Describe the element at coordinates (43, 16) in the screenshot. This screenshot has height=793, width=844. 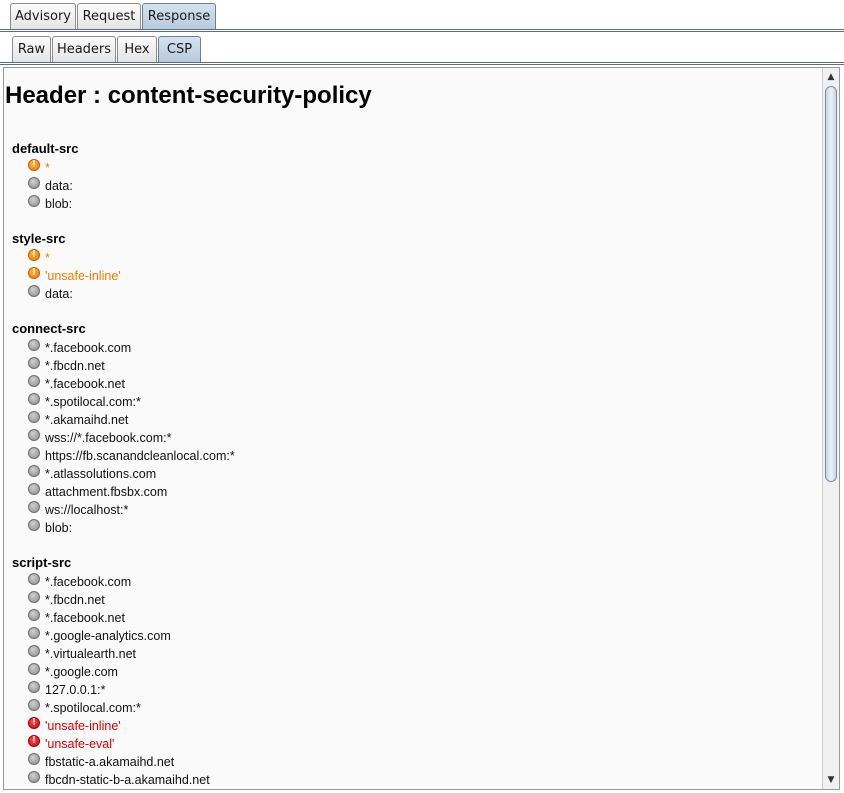
I see `tab-advisory: Advisory` at that location.